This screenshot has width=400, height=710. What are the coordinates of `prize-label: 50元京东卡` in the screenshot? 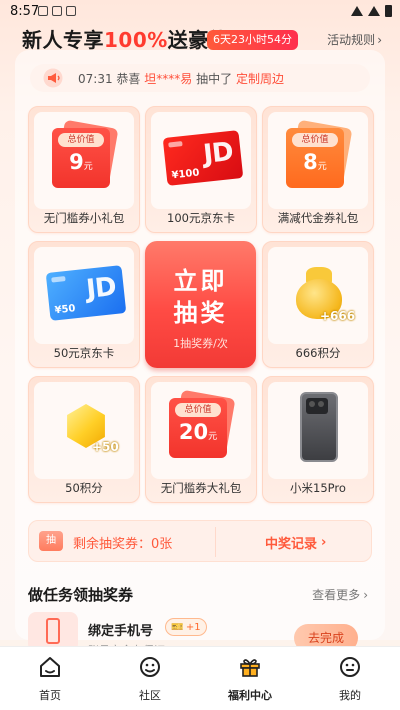 It's located at (84, 353).